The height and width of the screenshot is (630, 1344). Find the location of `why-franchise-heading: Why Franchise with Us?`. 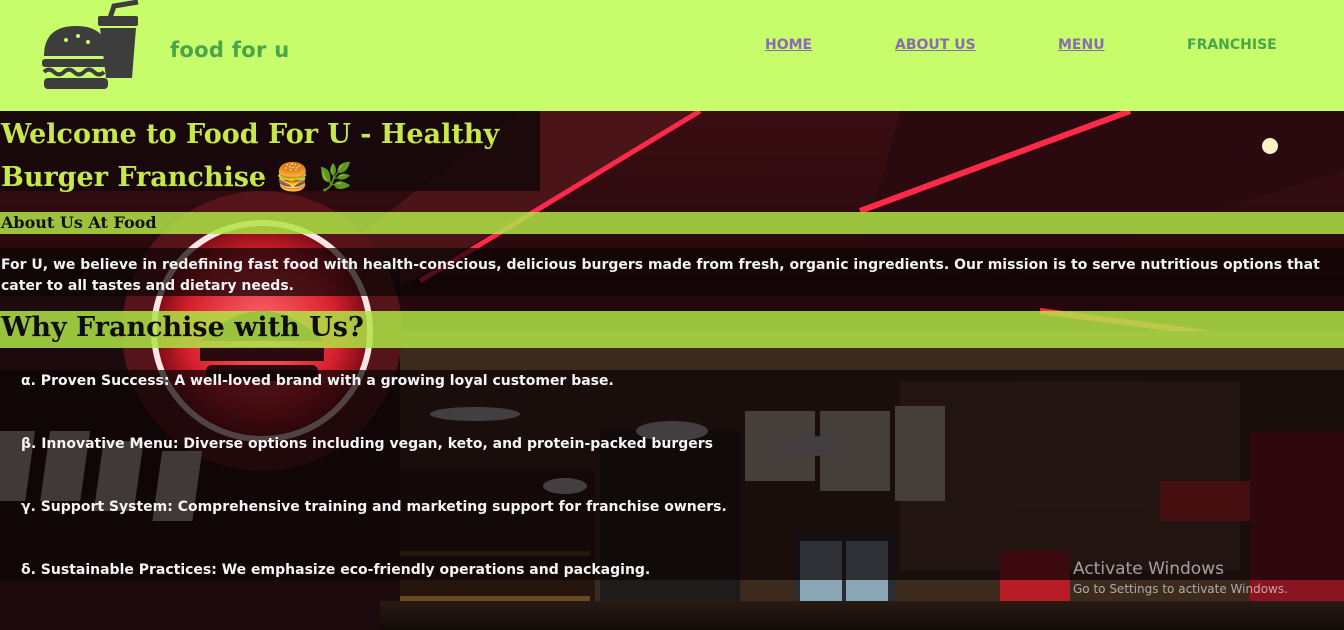

why-franchise-heading: Why Franchise with Us? is located at coordinates (182, 327).